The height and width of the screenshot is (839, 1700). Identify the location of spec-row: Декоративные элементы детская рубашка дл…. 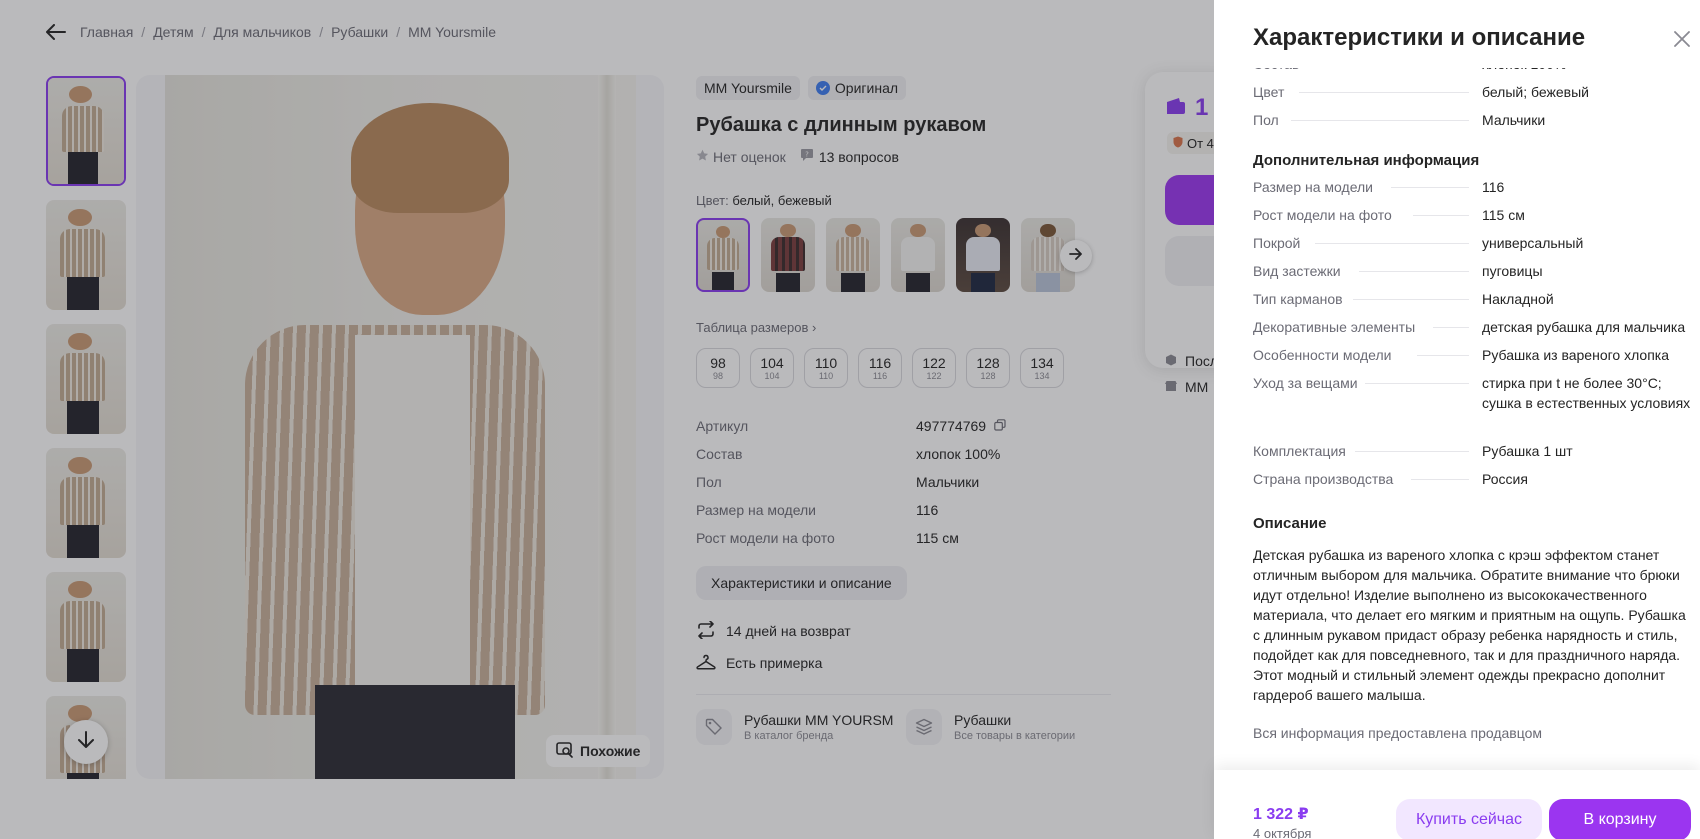
(1473, 331).